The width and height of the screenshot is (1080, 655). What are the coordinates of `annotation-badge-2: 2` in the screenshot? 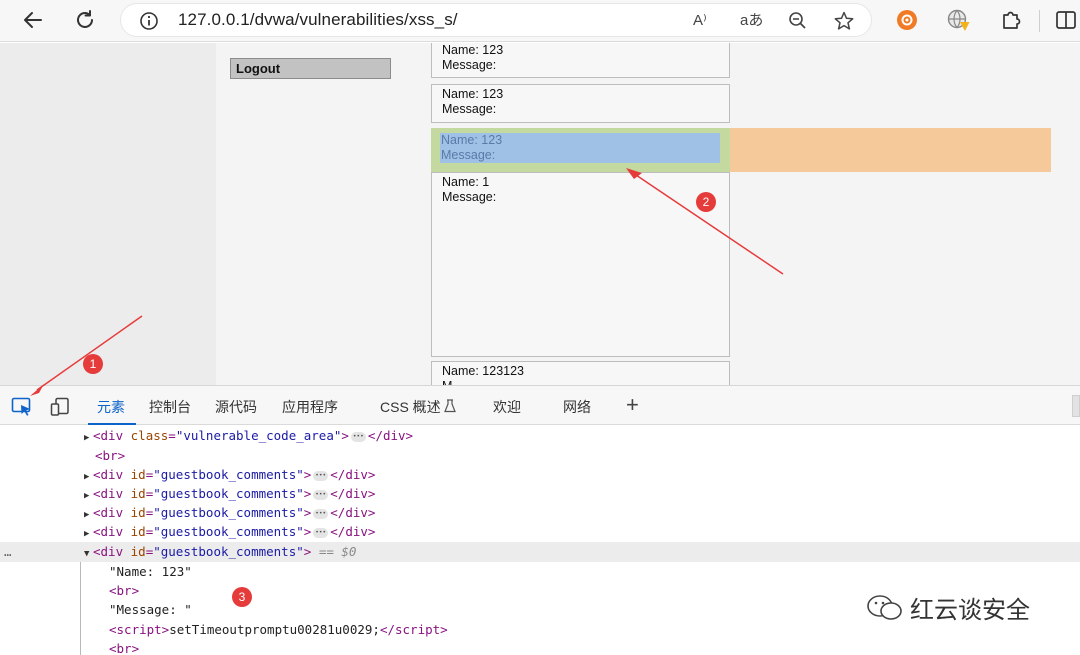 It's located at (706, 202).